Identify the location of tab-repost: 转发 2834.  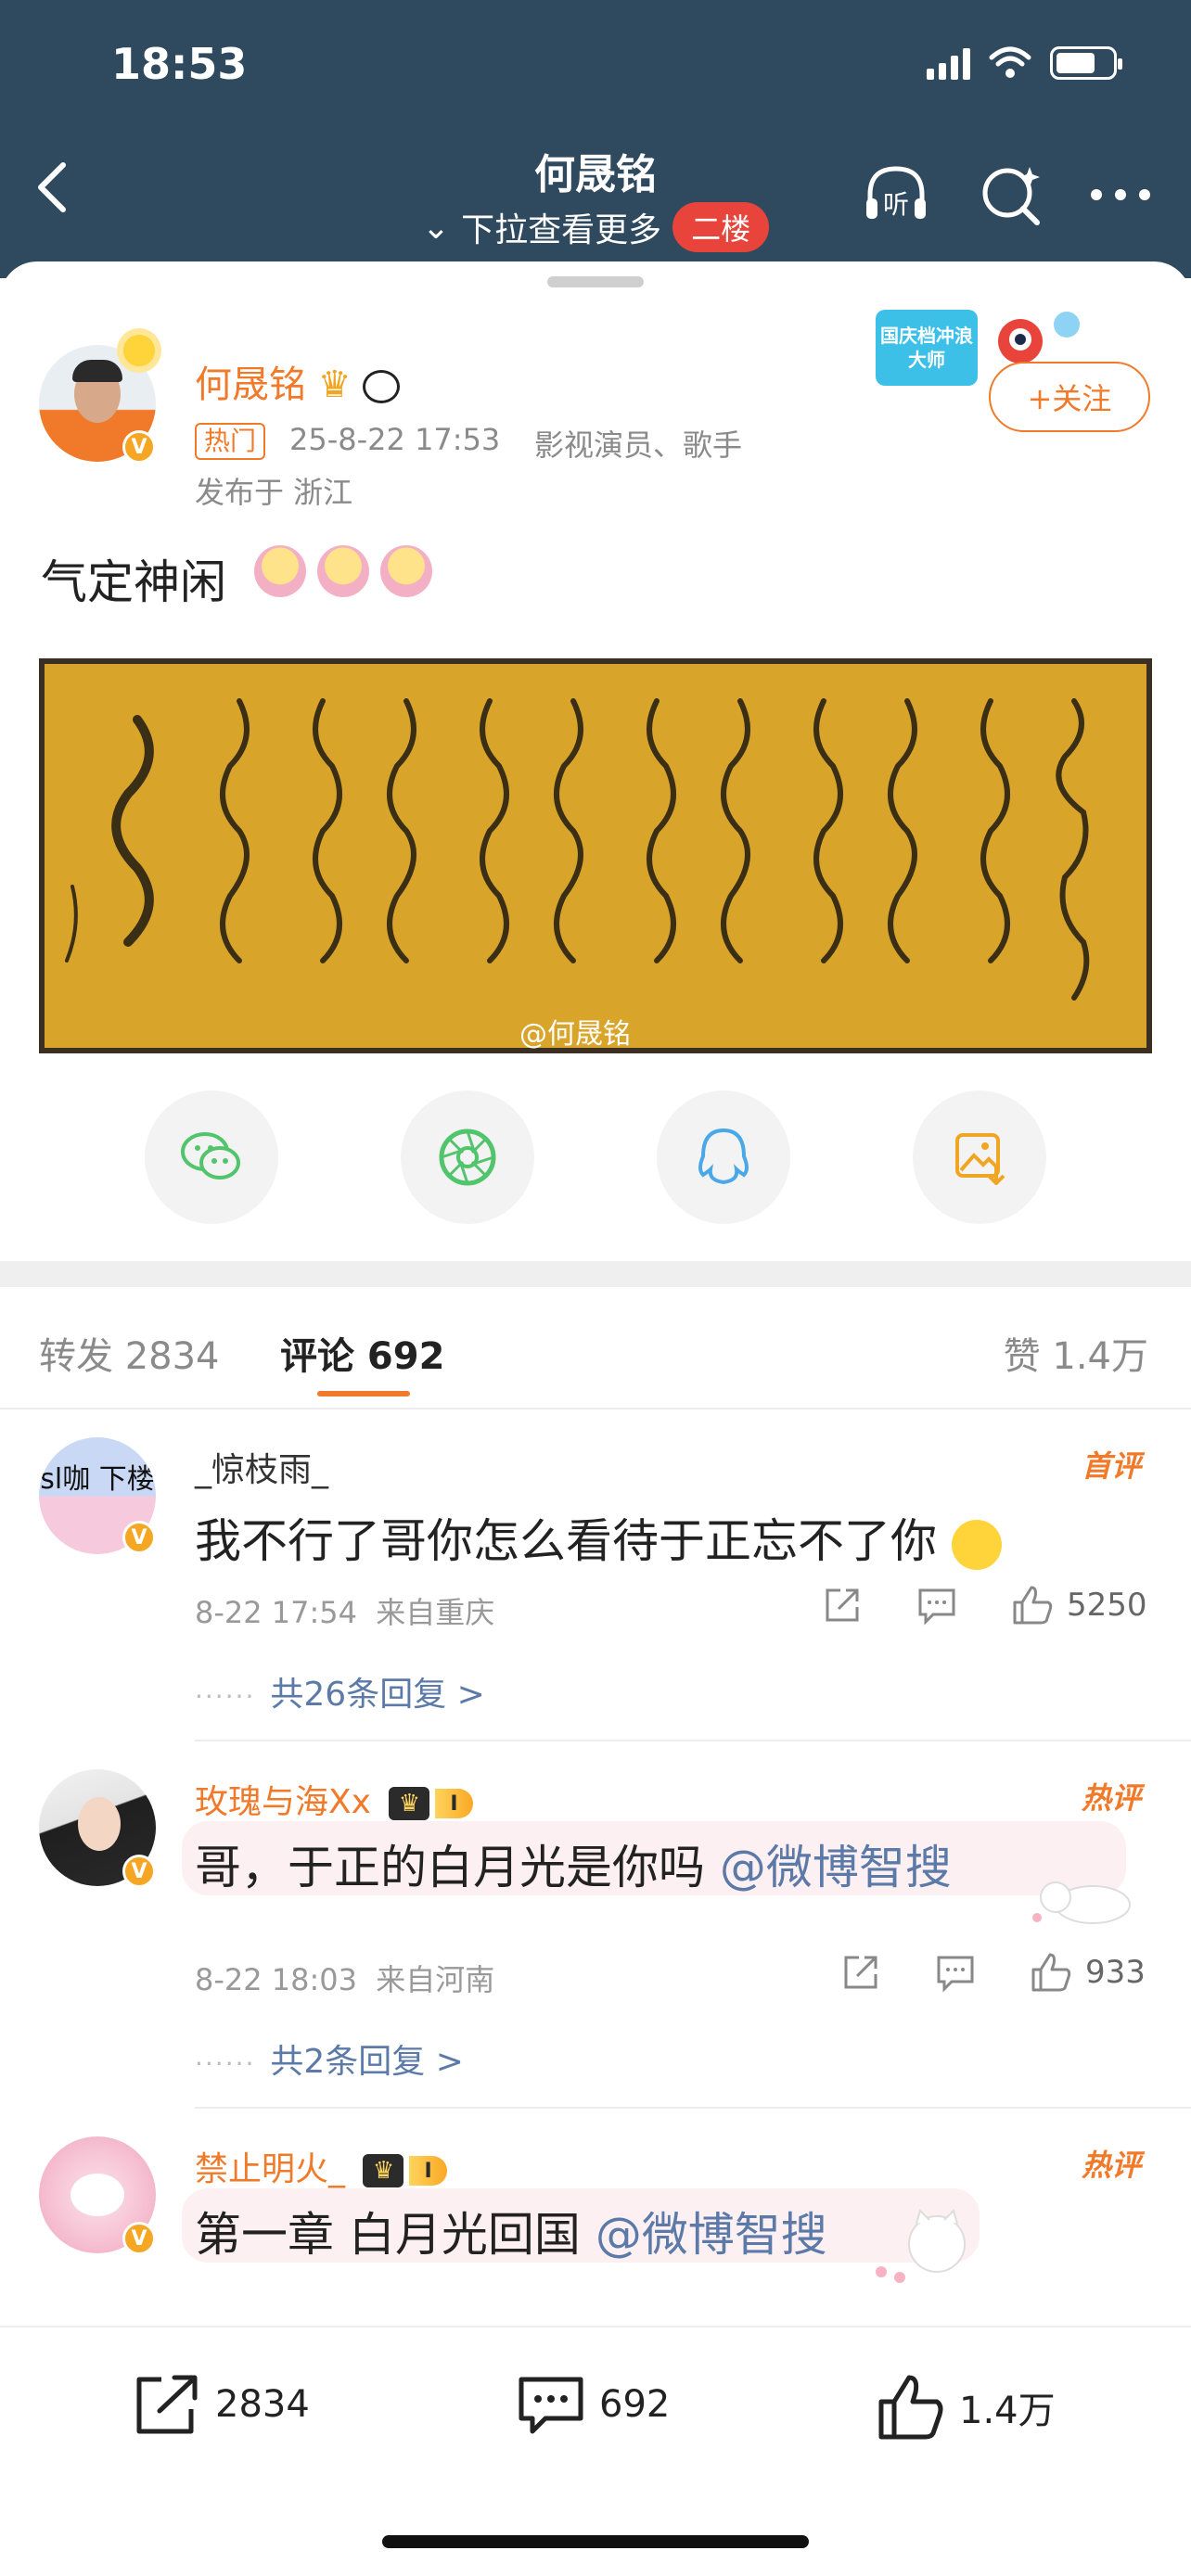
(129, 1353).